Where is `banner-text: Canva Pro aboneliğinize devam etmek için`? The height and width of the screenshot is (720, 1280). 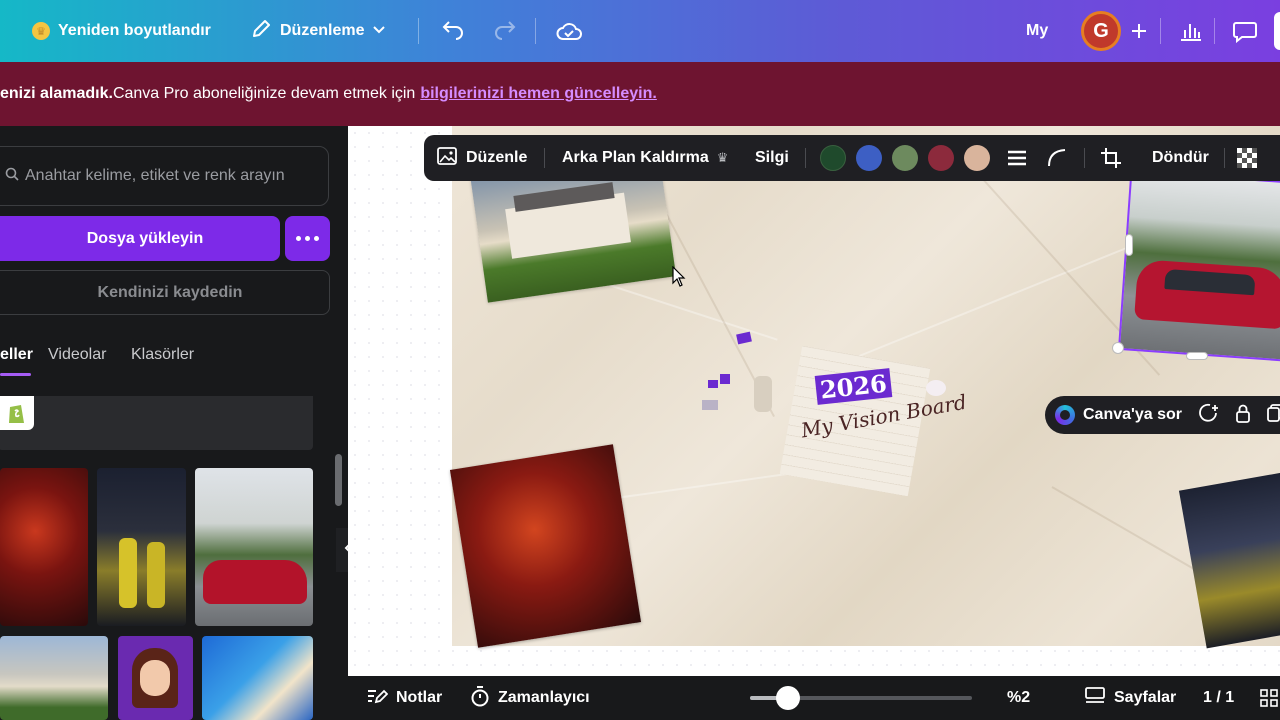 banner-text: Canva Pro aboneliğinize devam etmek için is located at coordinates (264, 93).